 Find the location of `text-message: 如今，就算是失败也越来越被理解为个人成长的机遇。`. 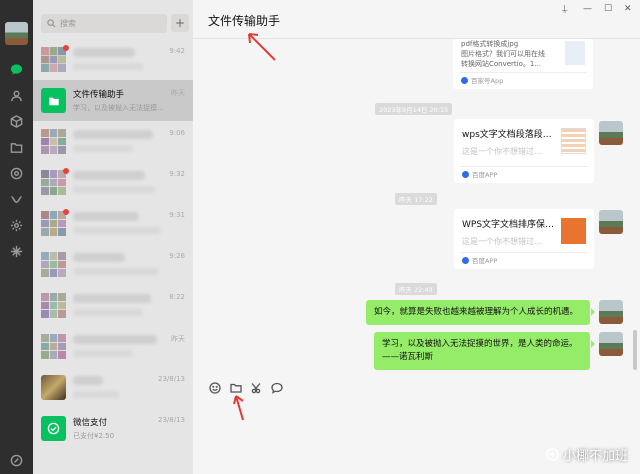

text-message: 如今，就算是失败也越来越被理解为个人成长的机遇。 is located at coordinates (480, 312).